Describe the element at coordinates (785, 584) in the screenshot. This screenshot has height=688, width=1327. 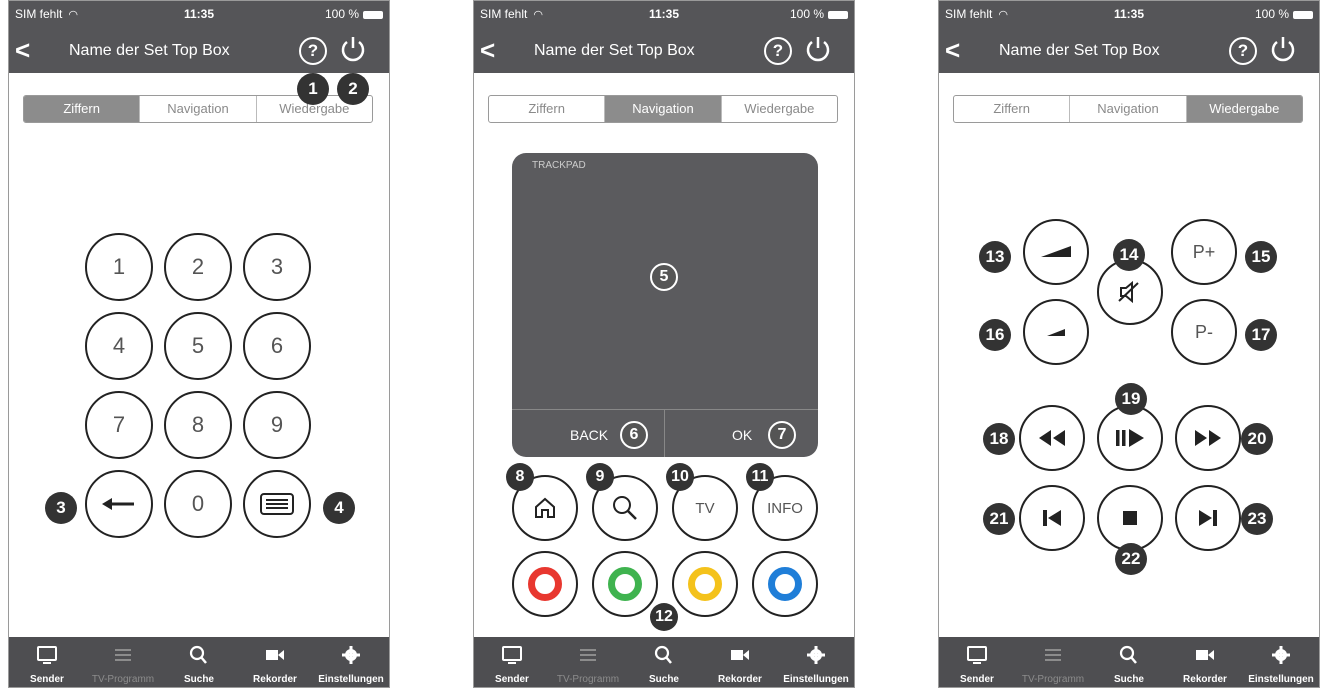
I see `blue-button` at that location.